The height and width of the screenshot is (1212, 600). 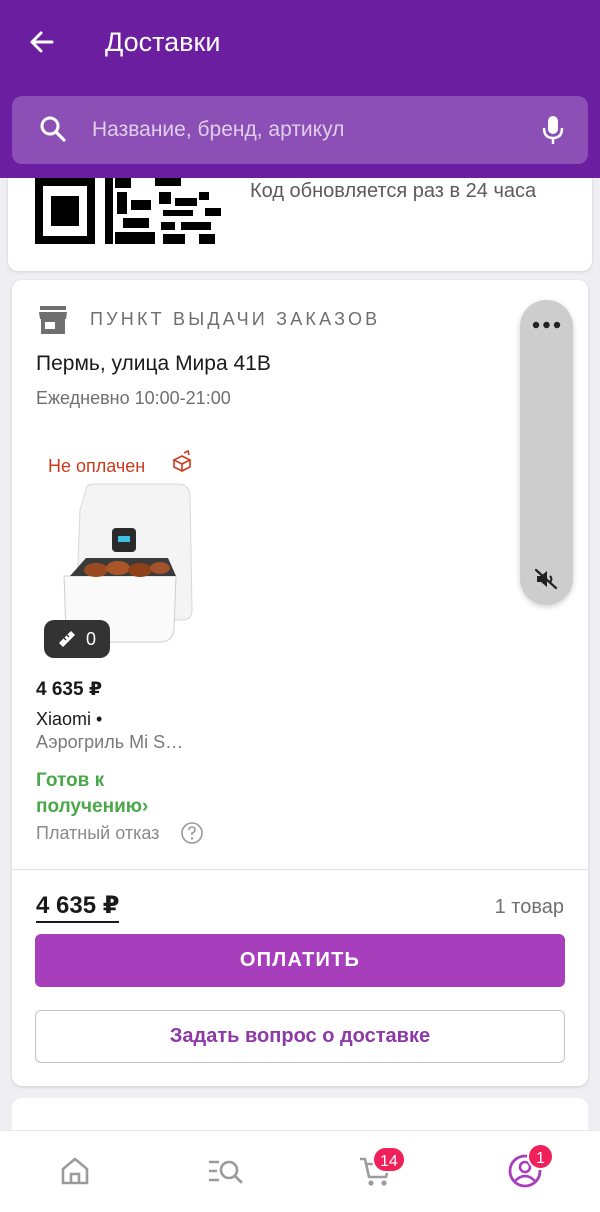 I want to click on floating-media-panel, so click(x=546, y=452).